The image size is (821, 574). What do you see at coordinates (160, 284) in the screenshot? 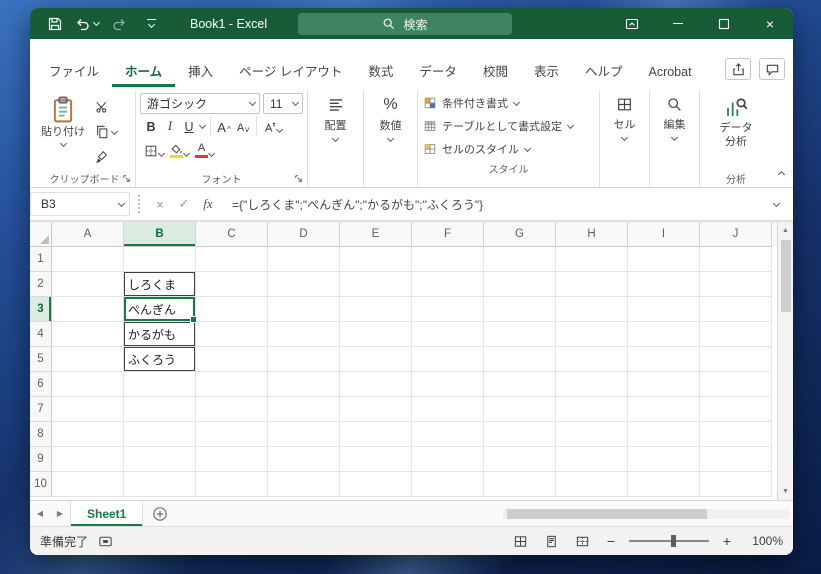
I see `cell-B2: しろくま` at bounding box center [160, 284].